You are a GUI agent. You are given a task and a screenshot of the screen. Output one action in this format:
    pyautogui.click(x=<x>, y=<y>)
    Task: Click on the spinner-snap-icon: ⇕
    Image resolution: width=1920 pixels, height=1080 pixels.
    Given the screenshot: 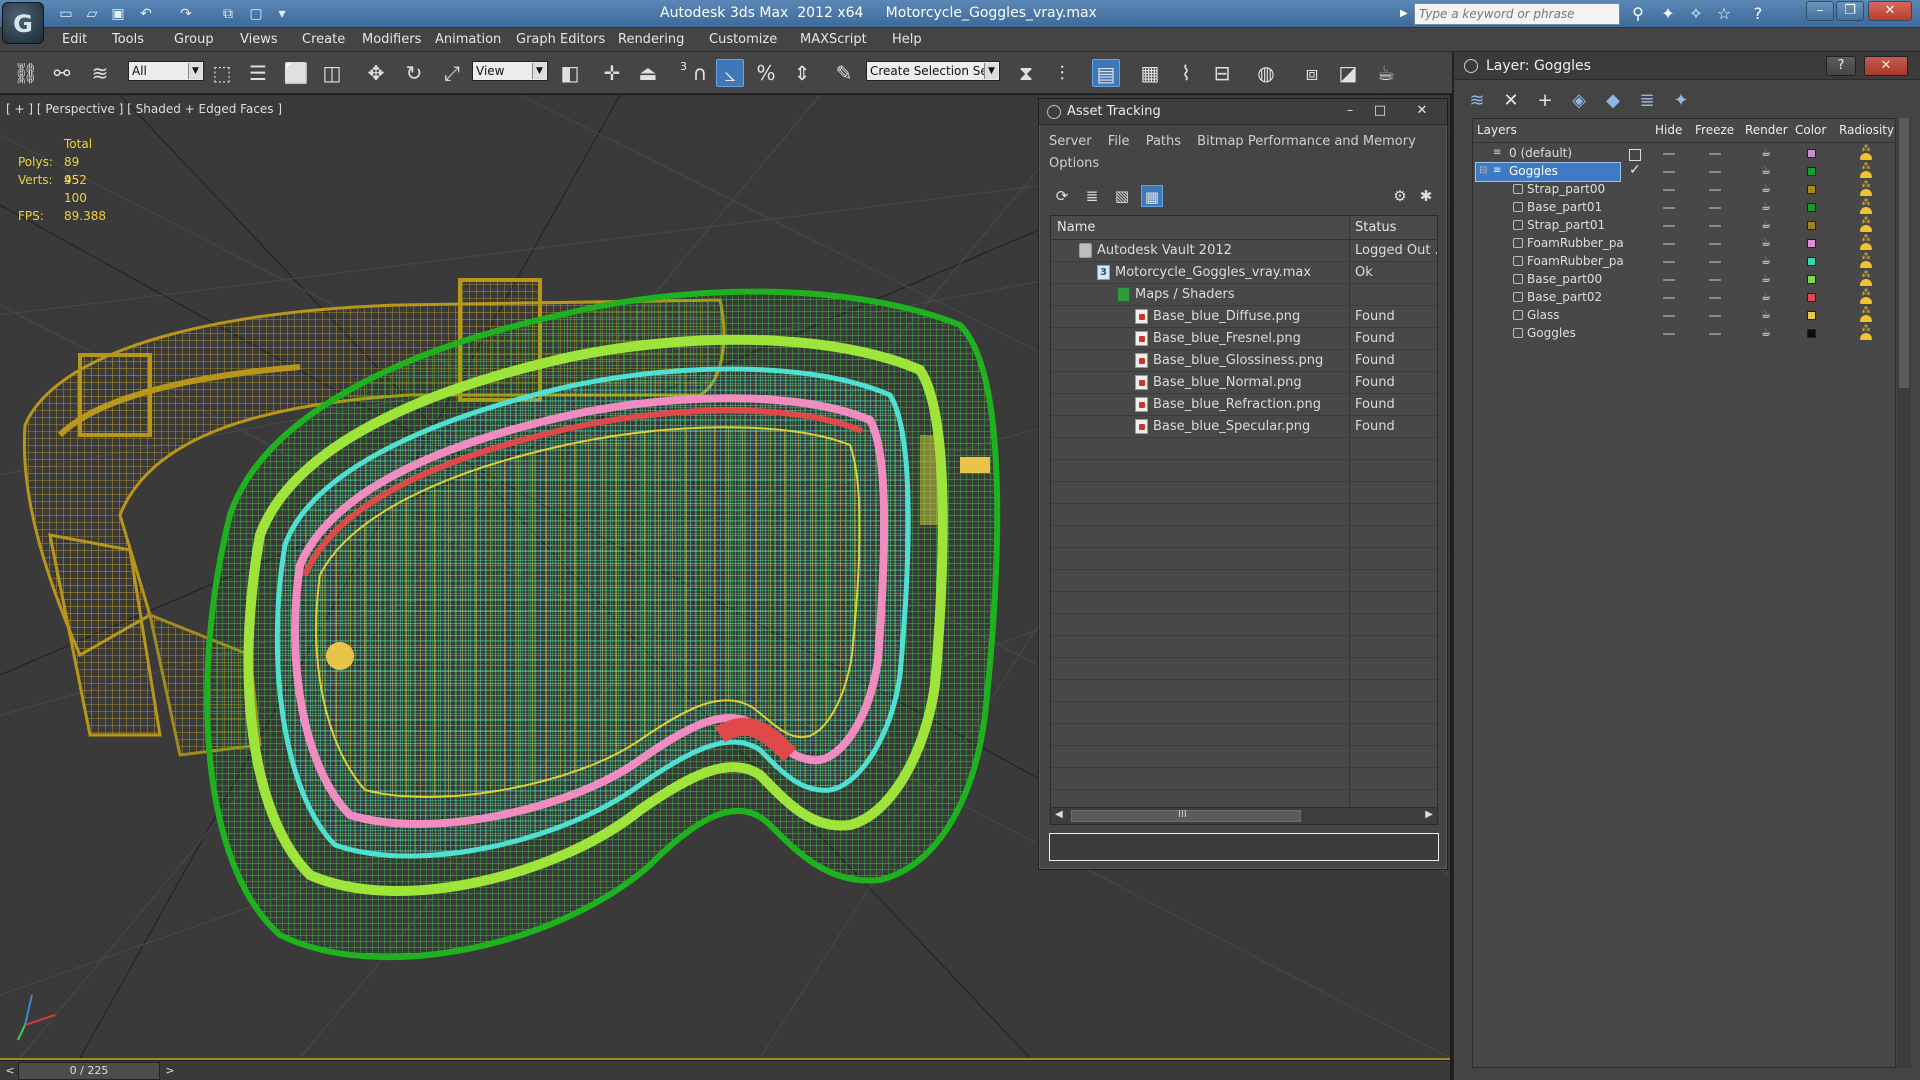 What is the action you would take?
    pyautogui.click(x=802, y=73)
    